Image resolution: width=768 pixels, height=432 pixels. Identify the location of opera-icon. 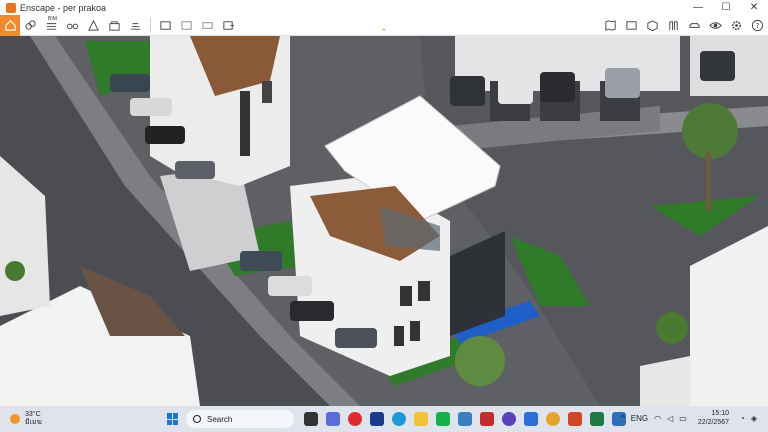
(355, 419).